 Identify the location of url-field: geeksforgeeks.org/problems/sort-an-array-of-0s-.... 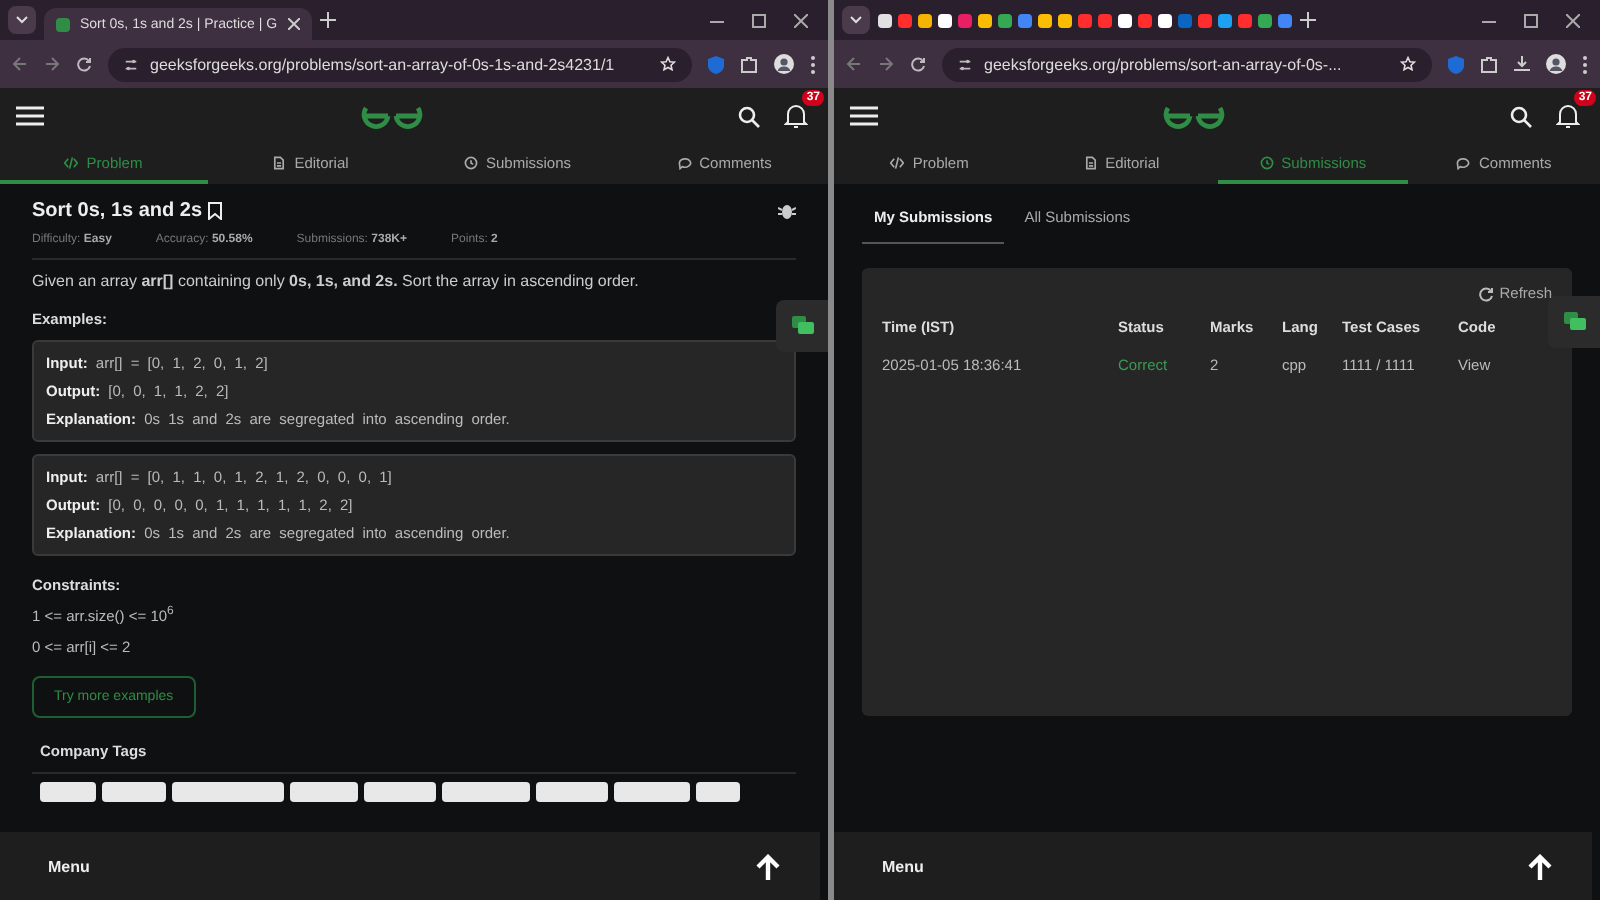
(1187, 64).